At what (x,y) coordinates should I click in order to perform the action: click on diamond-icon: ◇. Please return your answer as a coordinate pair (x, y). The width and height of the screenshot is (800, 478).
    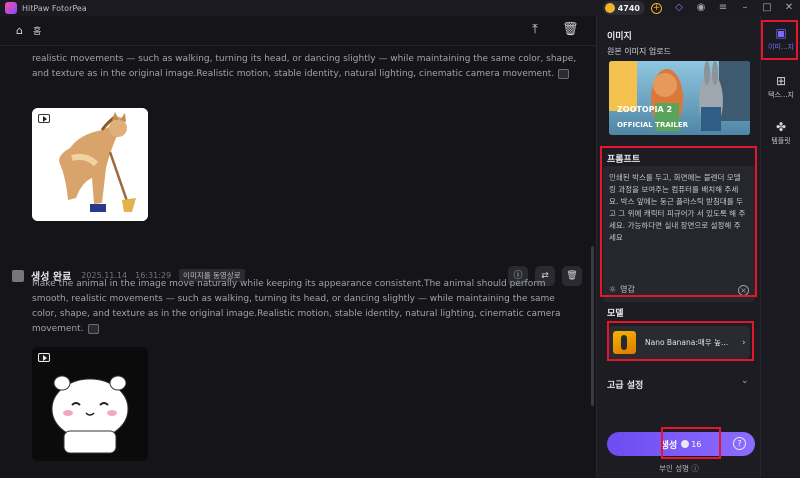
    Looking at the image, I should click on (679, 8).